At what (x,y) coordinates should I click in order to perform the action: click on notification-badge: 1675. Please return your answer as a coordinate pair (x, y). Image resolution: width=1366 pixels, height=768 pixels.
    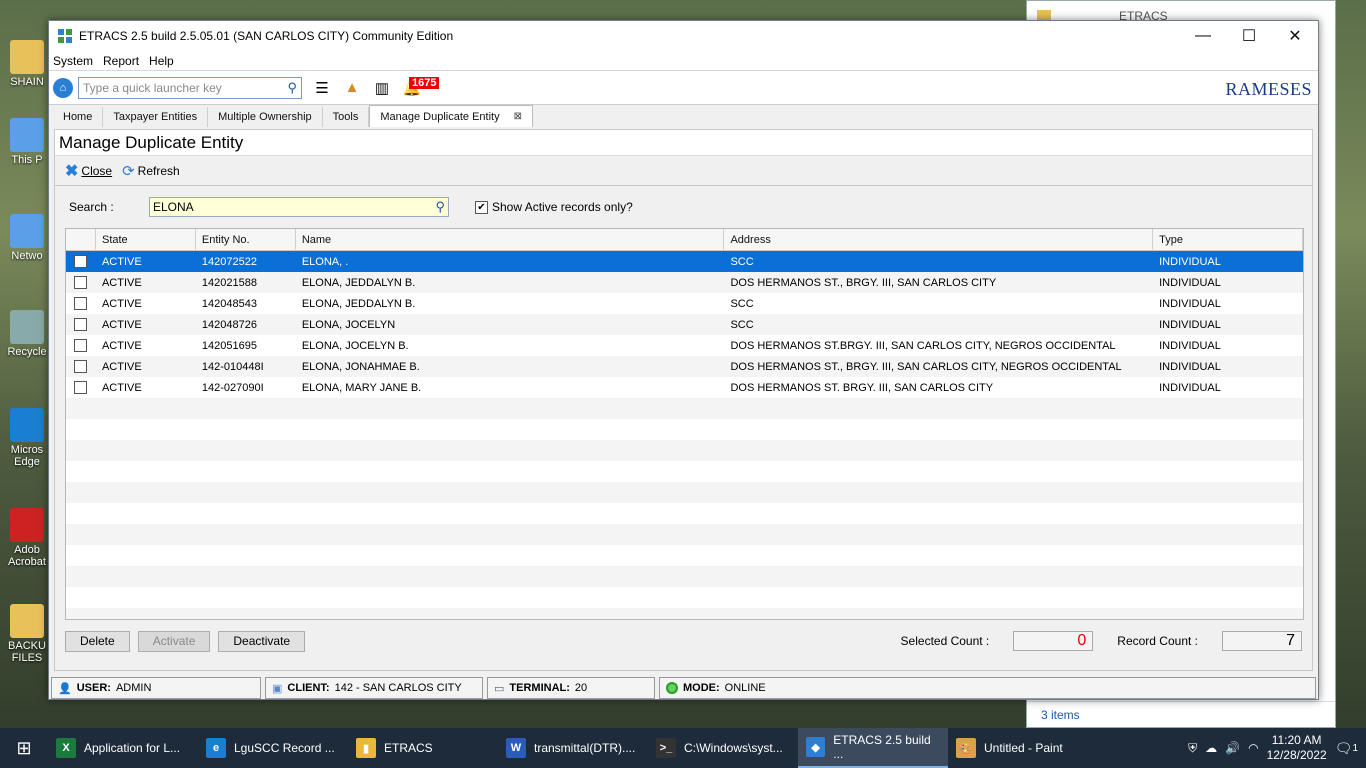
    Looking at the image, I should click on (424, 83).